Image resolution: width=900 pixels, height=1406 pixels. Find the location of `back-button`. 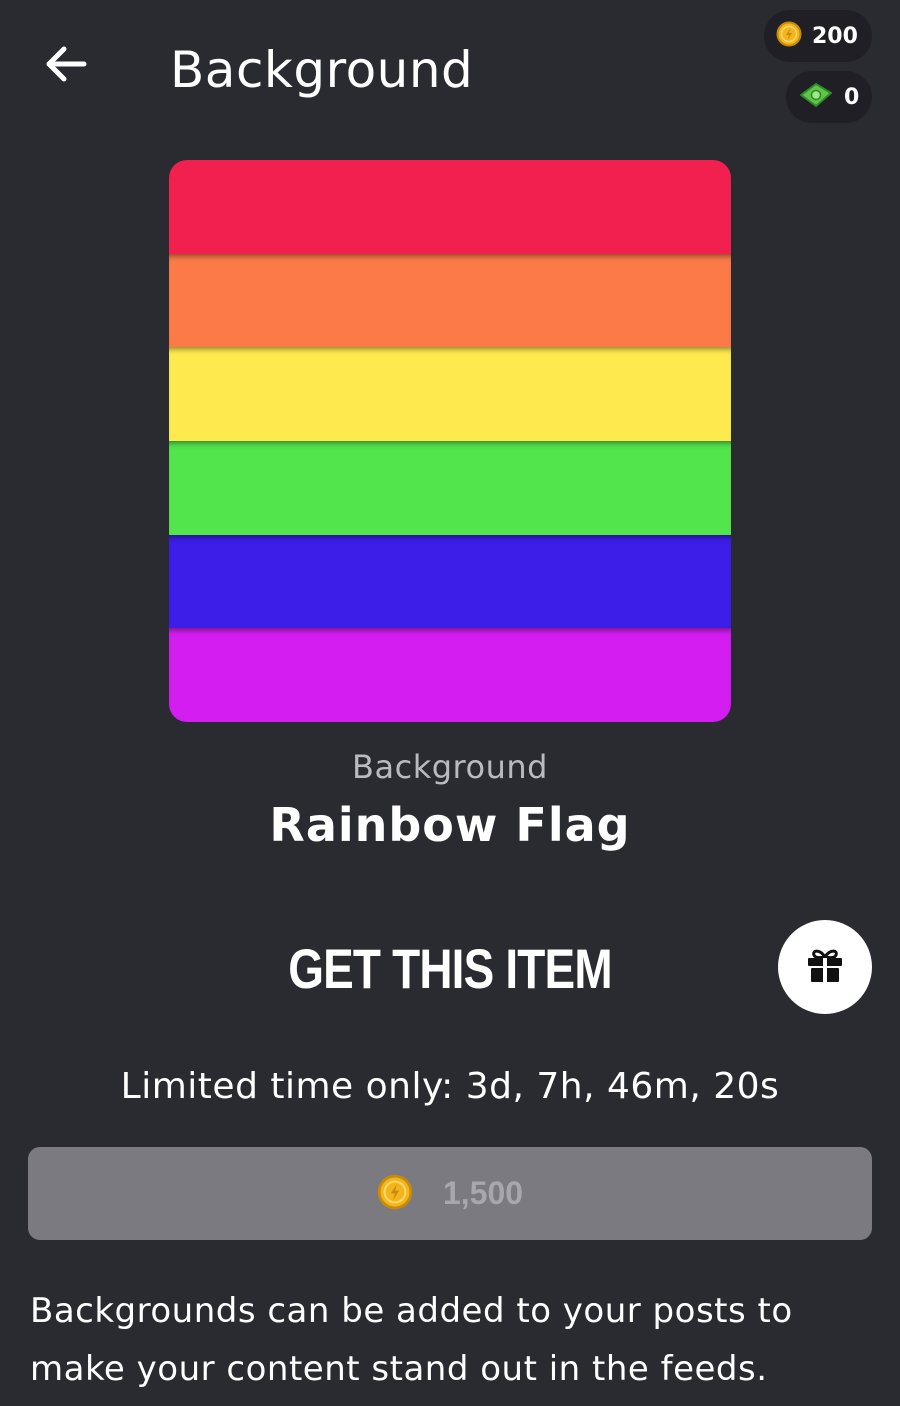

back-button is located at coordinates (66, 66).